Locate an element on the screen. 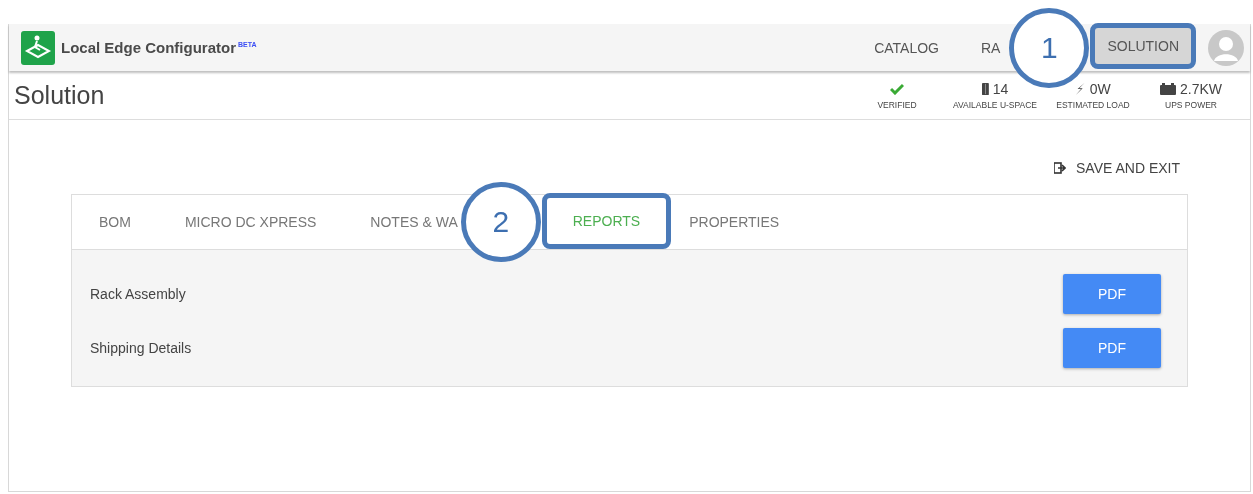 The width and height of the screenshot is (1253, 494). check-icon is located at coordinates (897, 89).